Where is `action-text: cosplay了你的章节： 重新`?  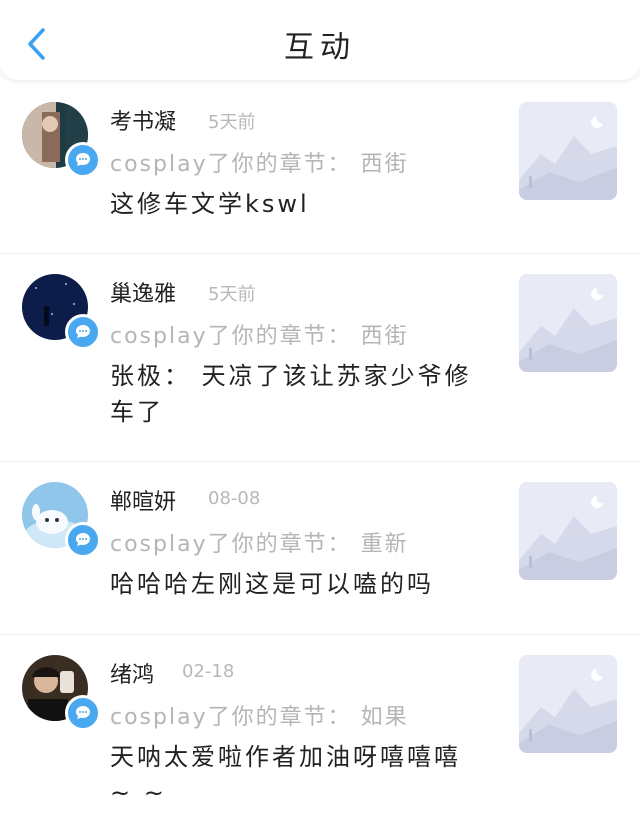 action-text: cosplay了你的章节： 重新 is located at coordinates (259, 544).